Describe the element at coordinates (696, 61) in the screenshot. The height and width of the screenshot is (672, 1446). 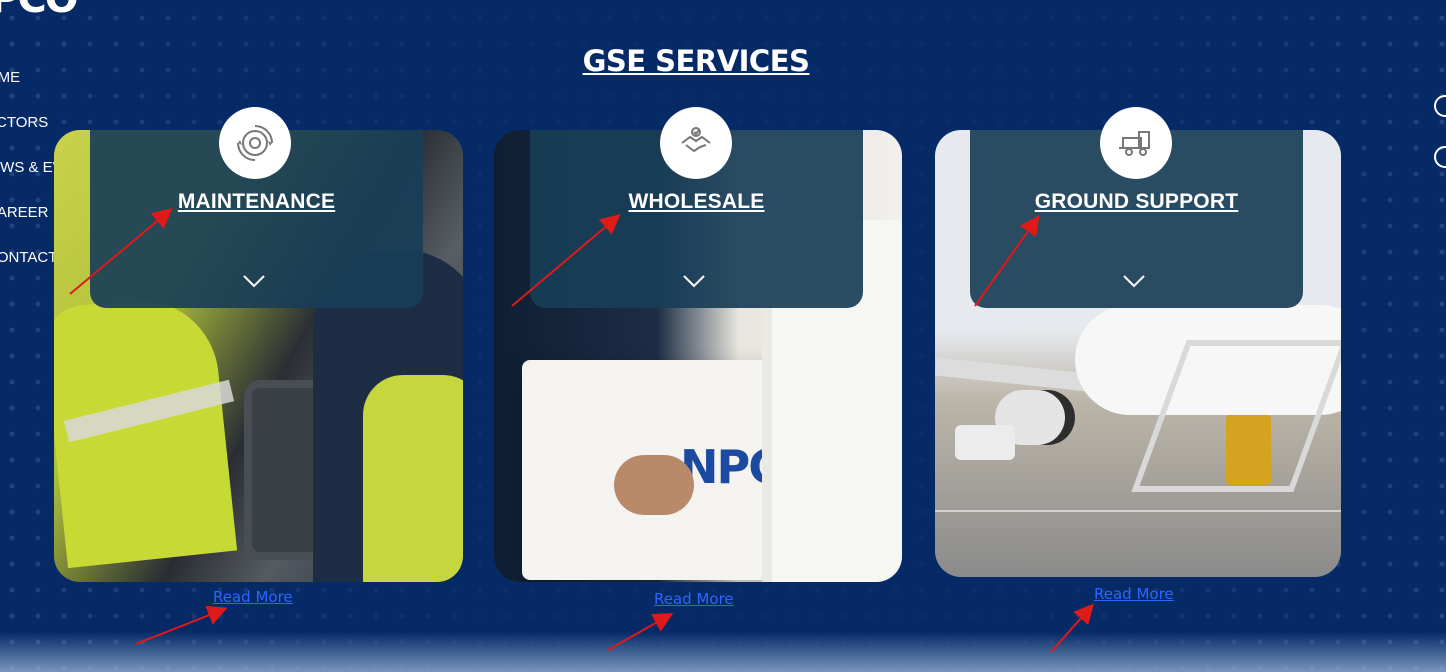
I see `page-title: GSE SERVICES` at that location.